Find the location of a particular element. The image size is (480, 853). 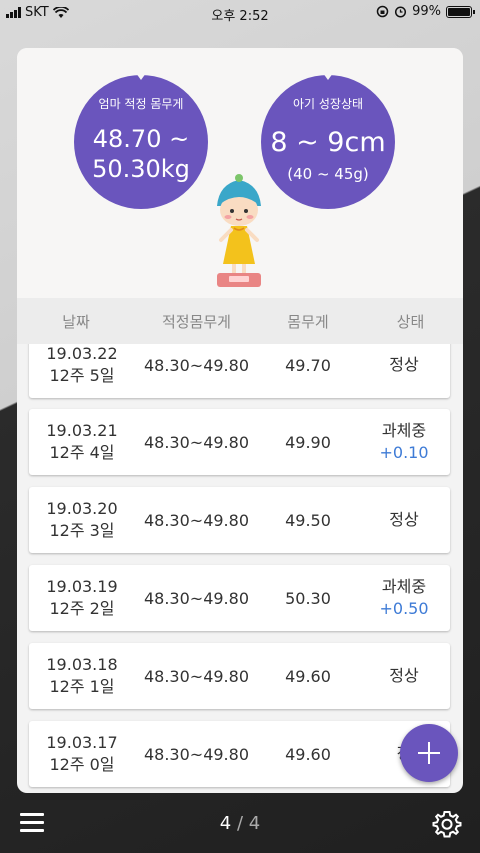

table-row: 19.03.18 12주 1일 48.30~49.80 49.60 정상 is located at coordinates (239, 676).